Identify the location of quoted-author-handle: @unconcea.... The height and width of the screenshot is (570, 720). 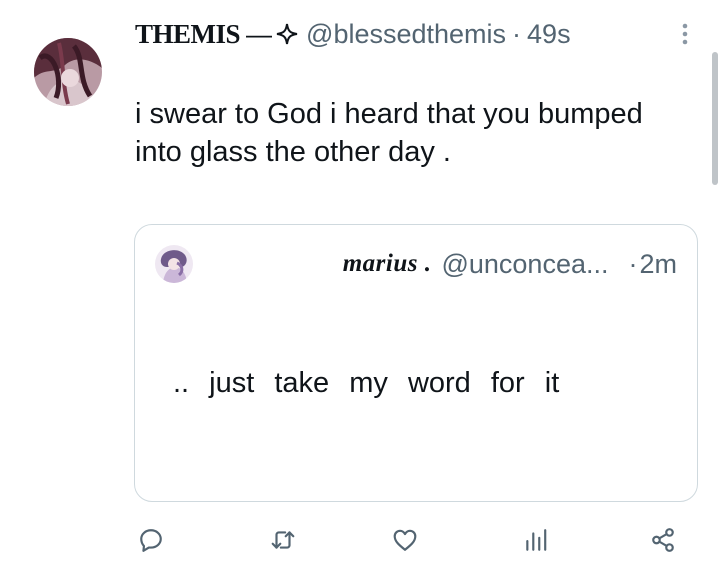
(525, 263).